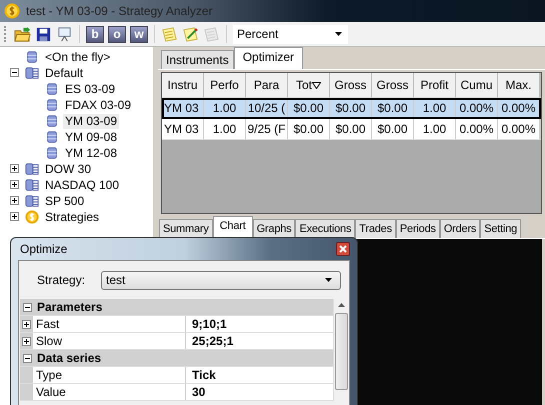 Image resolution: width=545 pixels, height=405 pixels. I want to click on property-value: Tick, so click(259, 375).